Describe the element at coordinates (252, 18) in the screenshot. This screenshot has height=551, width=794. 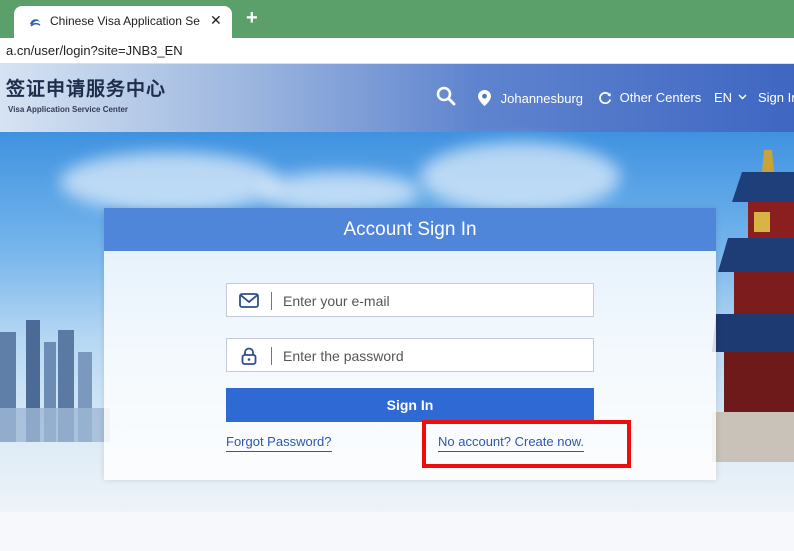
I see `new-tab-button: +` at that location.